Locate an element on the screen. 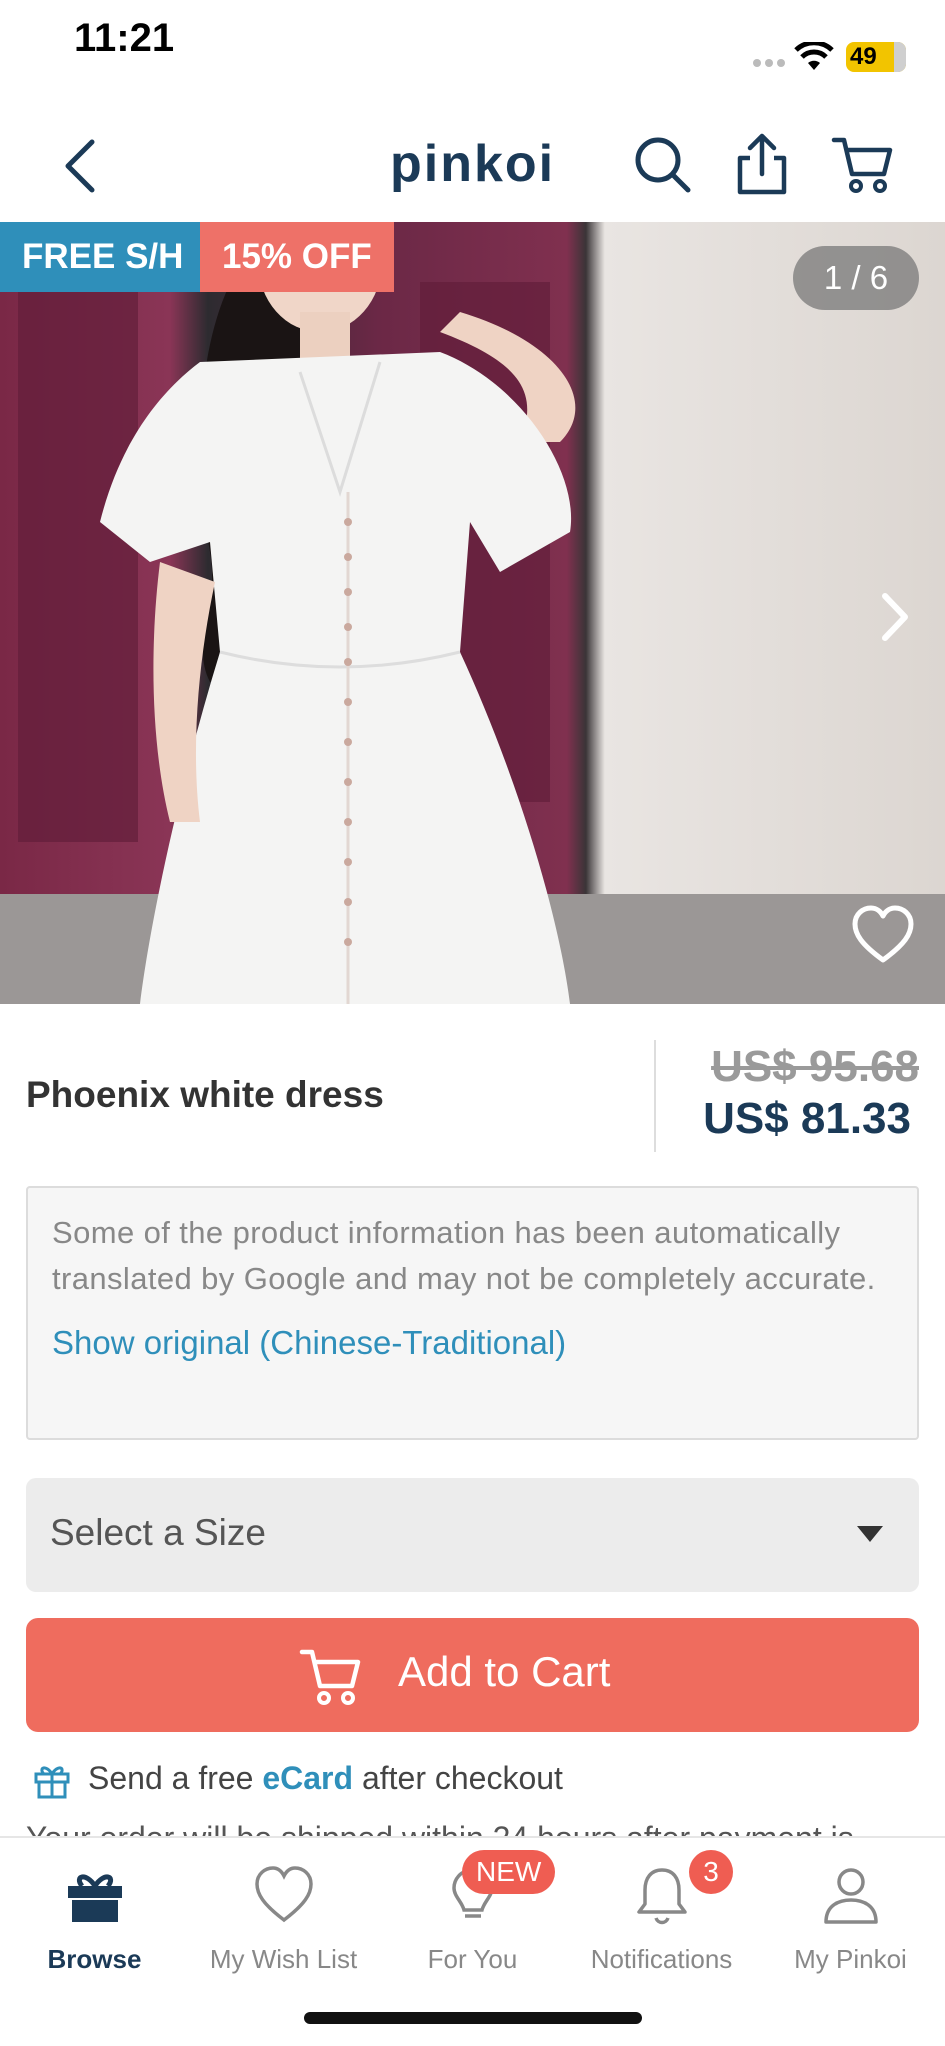 The width and height of the screenshot is (945, 2046). original-price: US$ 95.68 is located at coordinates (815, 1066).